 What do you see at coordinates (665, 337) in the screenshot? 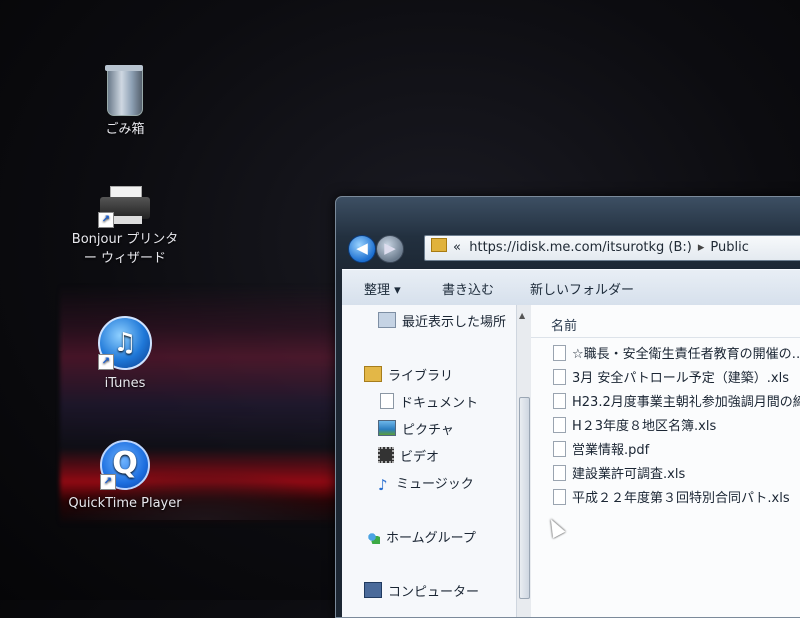
I see `column-separator` at bounding box center [665, 337].